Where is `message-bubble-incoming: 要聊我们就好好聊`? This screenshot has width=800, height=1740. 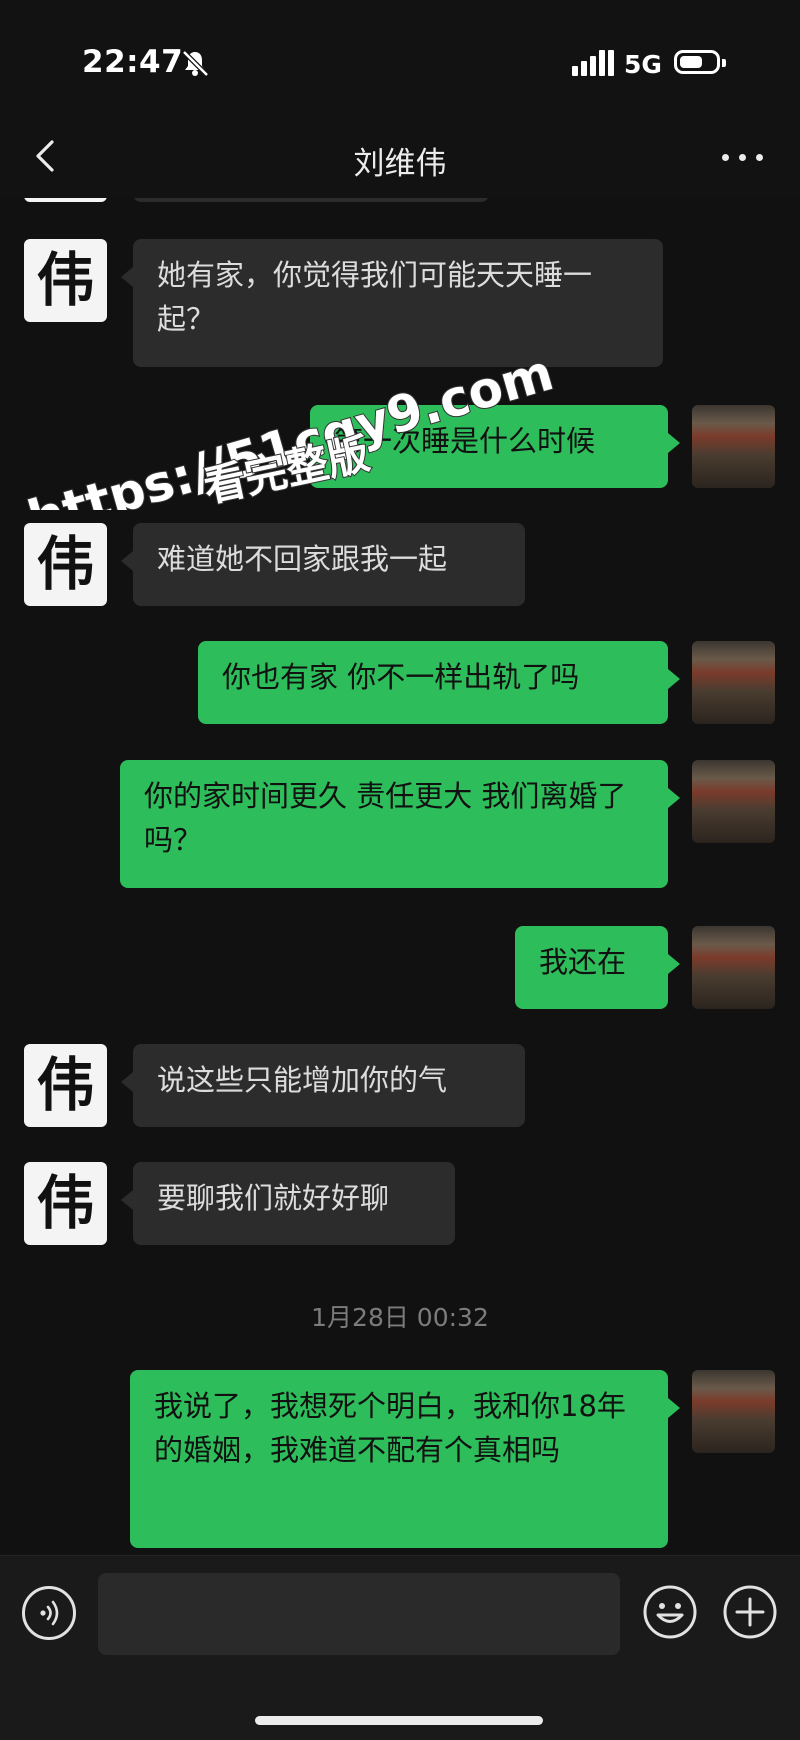
message-bubble-incoming: 要聊我们就好好聊 is located at coordinates (288, 1203).